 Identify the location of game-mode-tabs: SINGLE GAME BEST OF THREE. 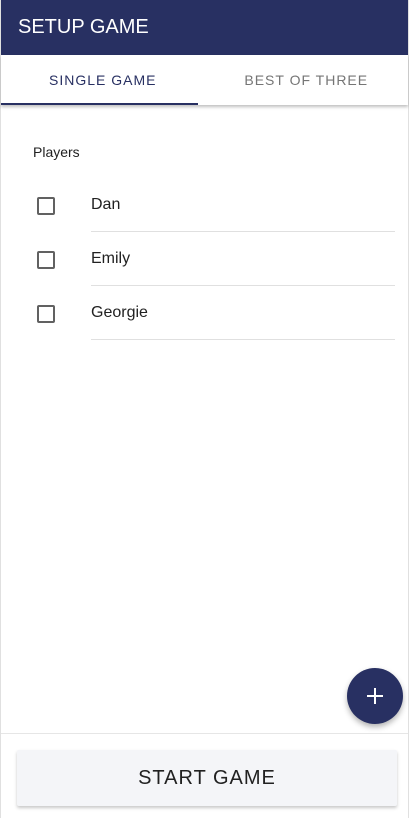
(204, 80).